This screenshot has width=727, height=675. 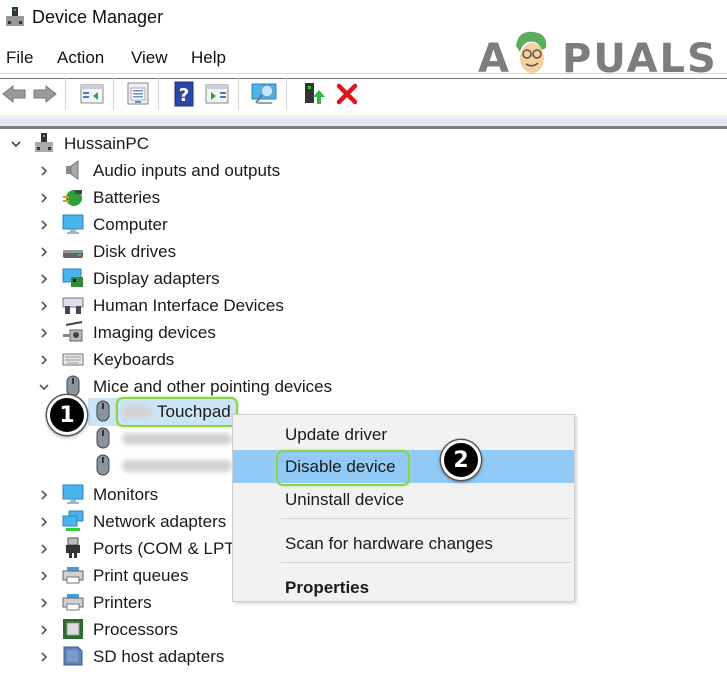 I want to click on help-button: ?, so click(x=184, y=94).